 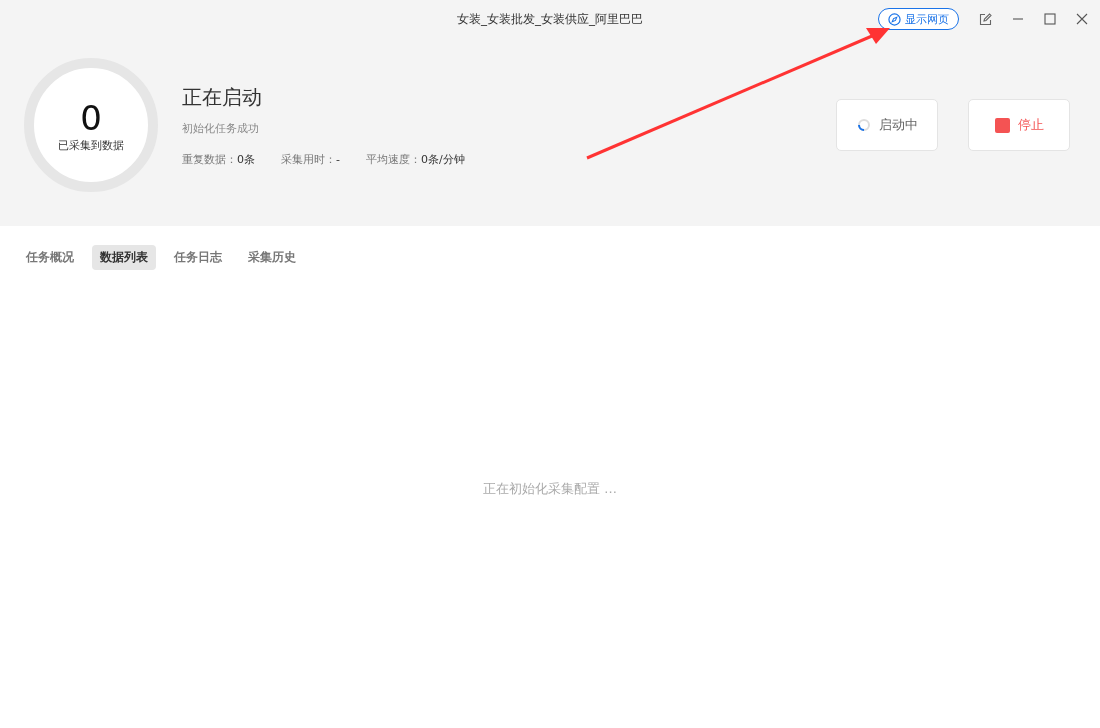 I want to click on tab: 任务概况, so click(x=50, y=257).